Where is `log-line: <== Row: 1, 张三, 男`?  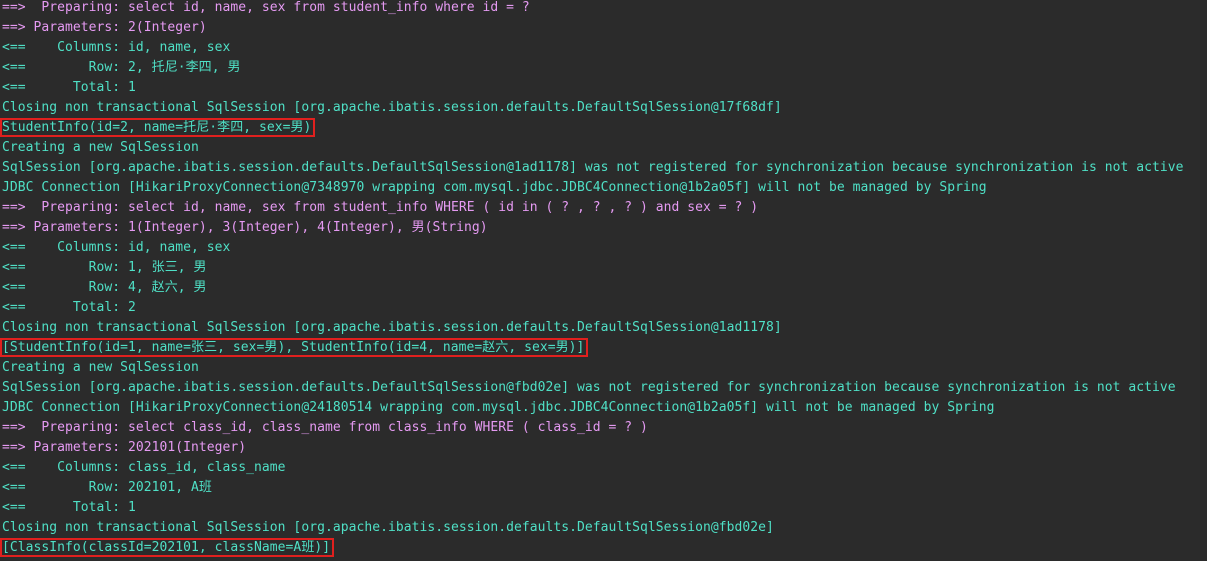 log-line: <== Row: 1, 张三, 男 is located at coordinates (604, 268).